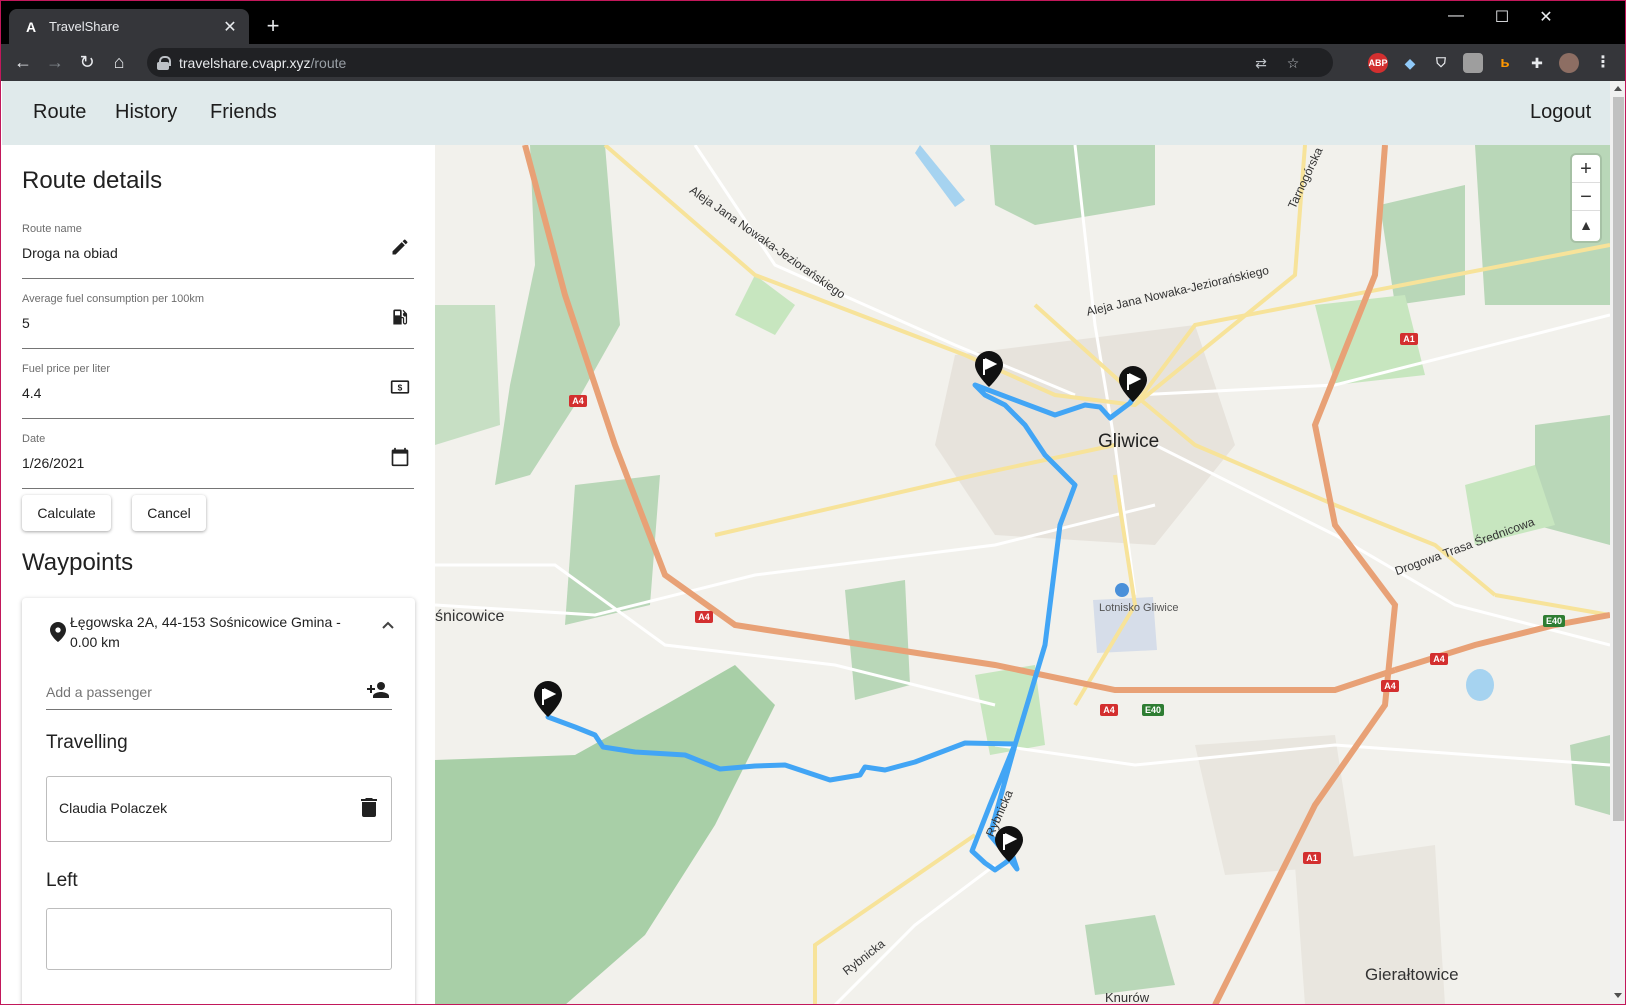 The image size is (1626, 1005). What do you see at coordinates (273, 26) in the screenshot?
I see `new-tab-icon: +` at bounding box center [273, 26].